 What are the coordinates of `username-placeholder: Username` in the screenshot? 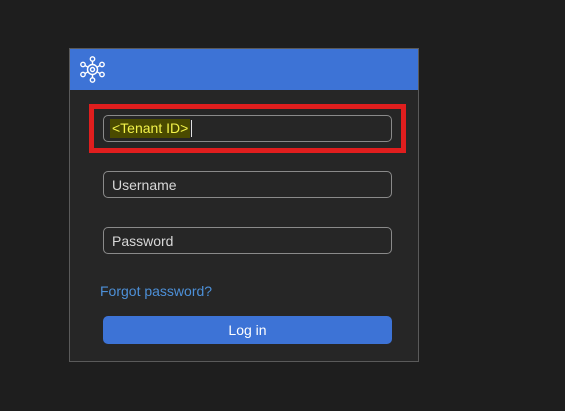 It's located at (144, 184).